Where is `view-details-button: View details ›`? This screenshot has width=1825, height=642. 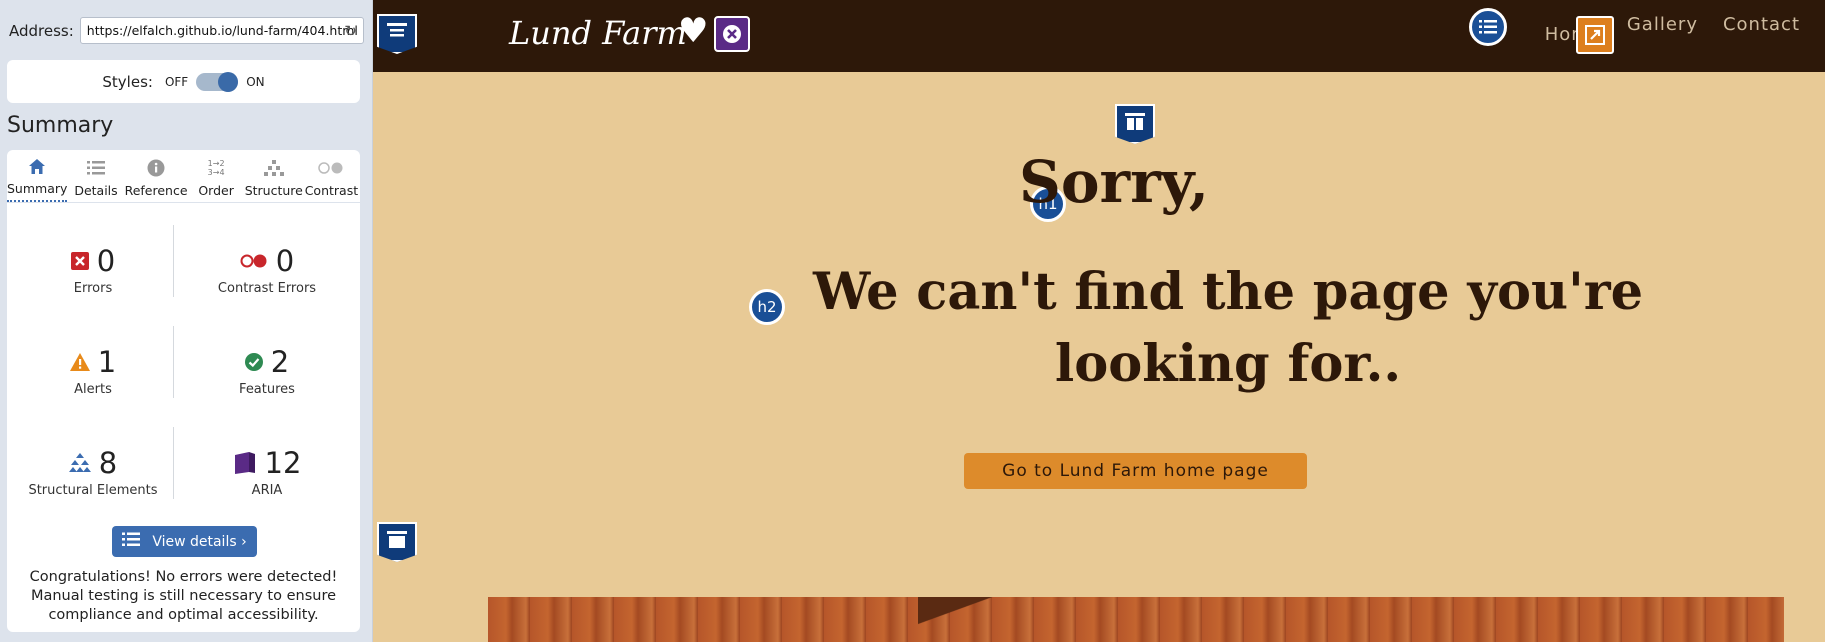 view-details-button: View details › is located at coordinates (184, 541).